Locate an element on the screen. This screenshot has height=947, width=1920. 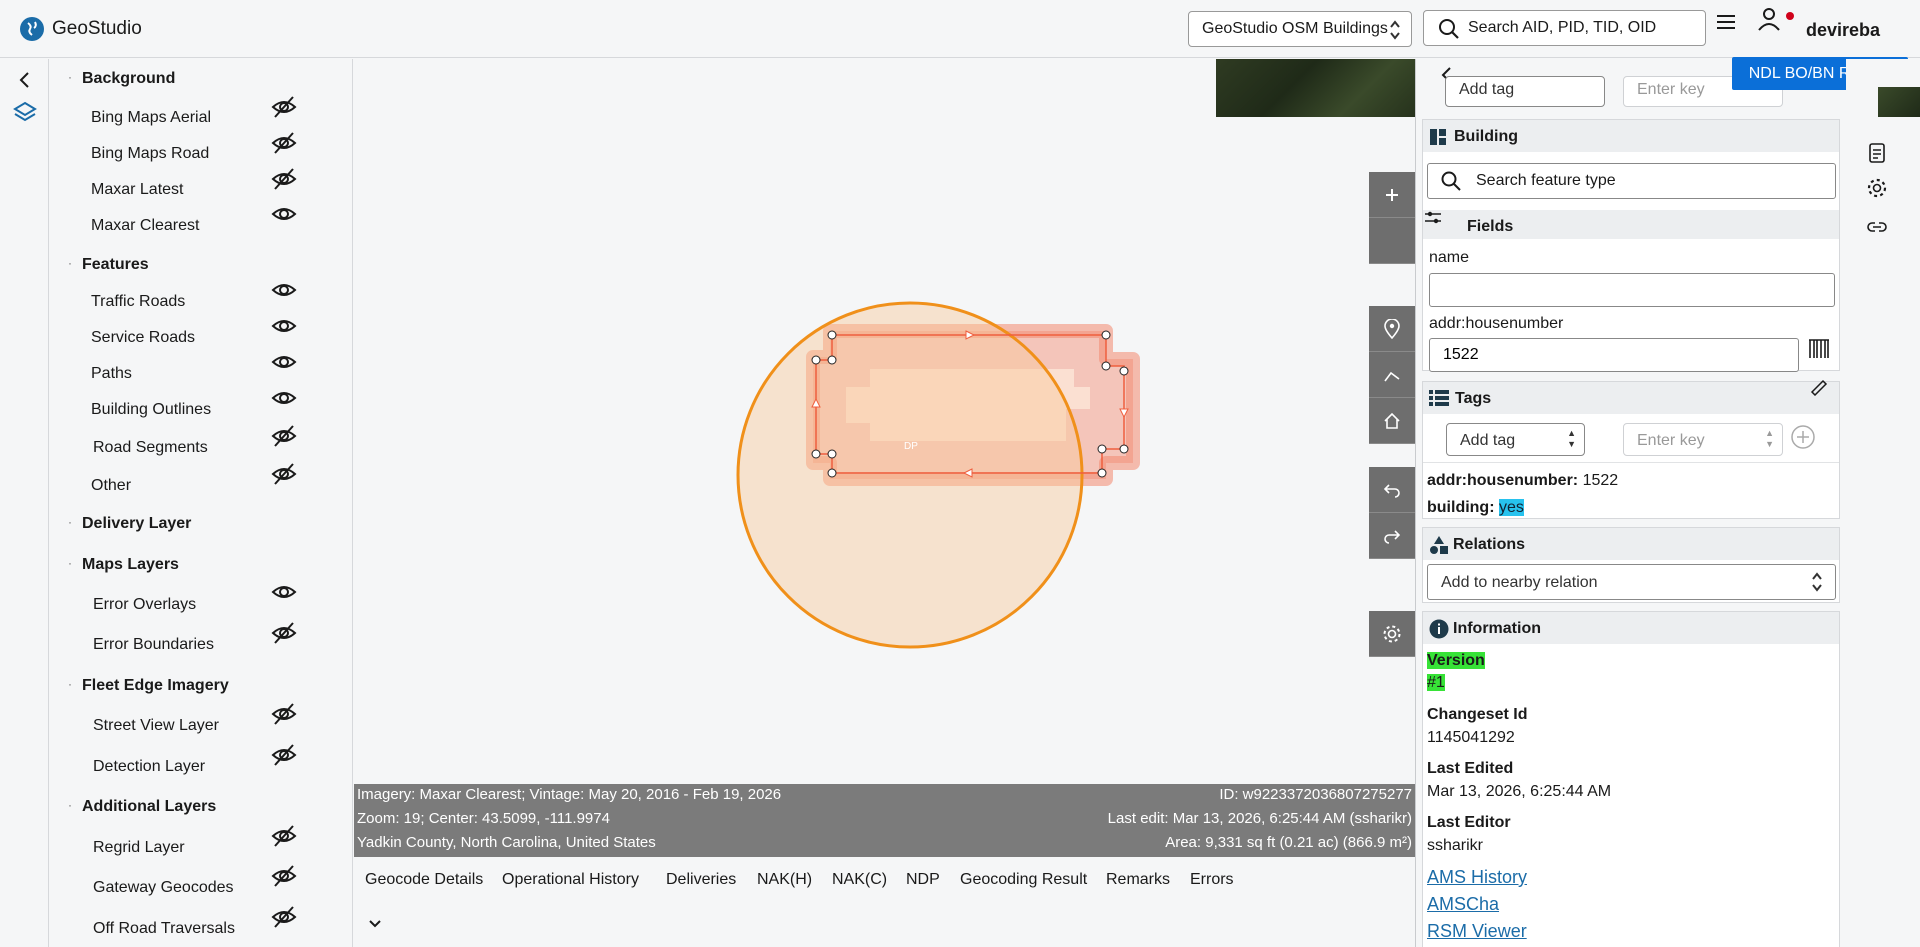
sliders-icon is located at coordinates (1433, 219).